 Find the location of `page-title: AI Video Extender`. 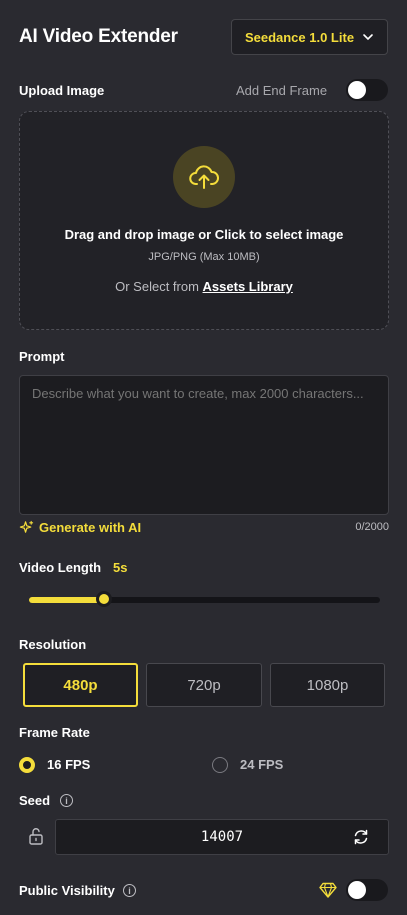

page-title: AI Video Extender is located at coordinates (98, 36).